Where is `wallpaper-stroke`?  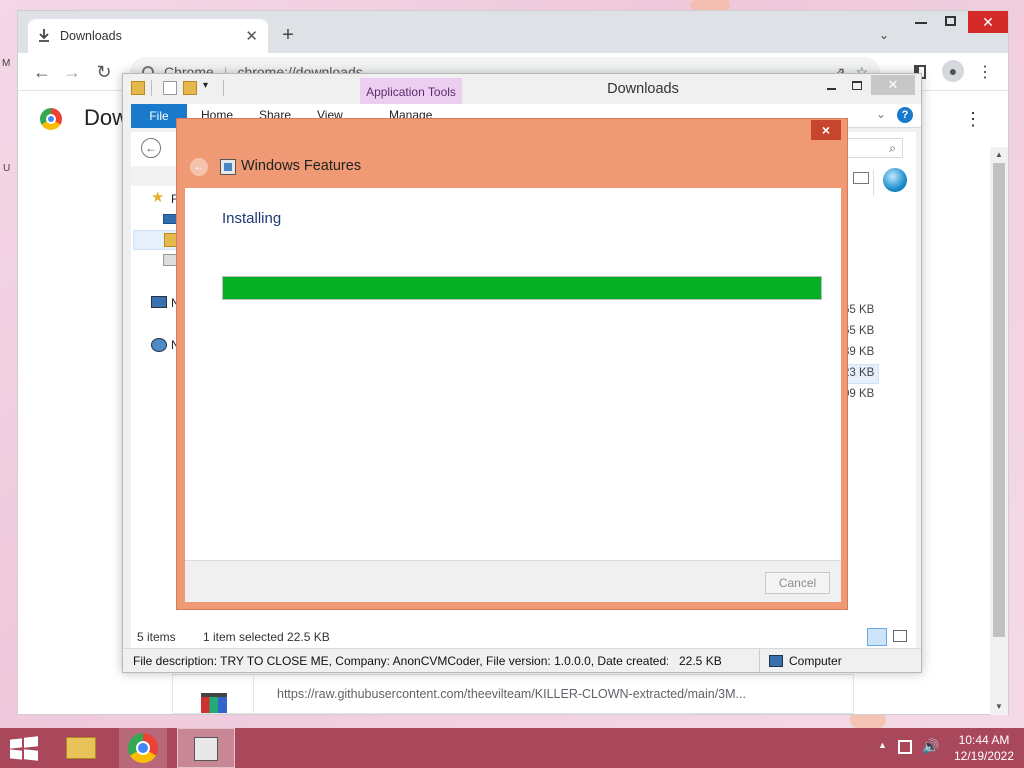 wallpaper-stroke is located at coordinates (710, 5).